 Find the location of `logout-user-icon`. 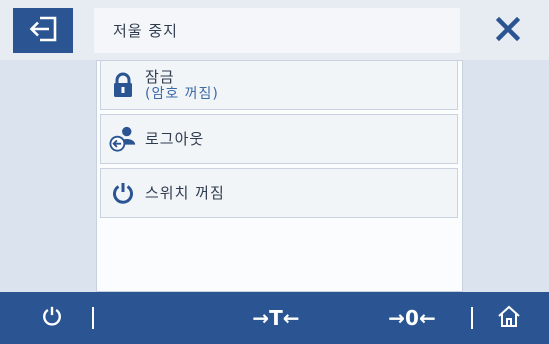

logout-user-icon is located at coordinates (123, 139).